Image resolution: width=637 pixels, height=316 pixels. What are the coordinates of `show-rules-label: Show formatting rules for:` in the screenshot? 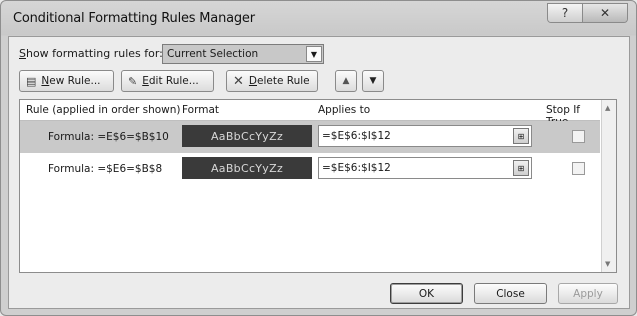 It's located at (91, 53).